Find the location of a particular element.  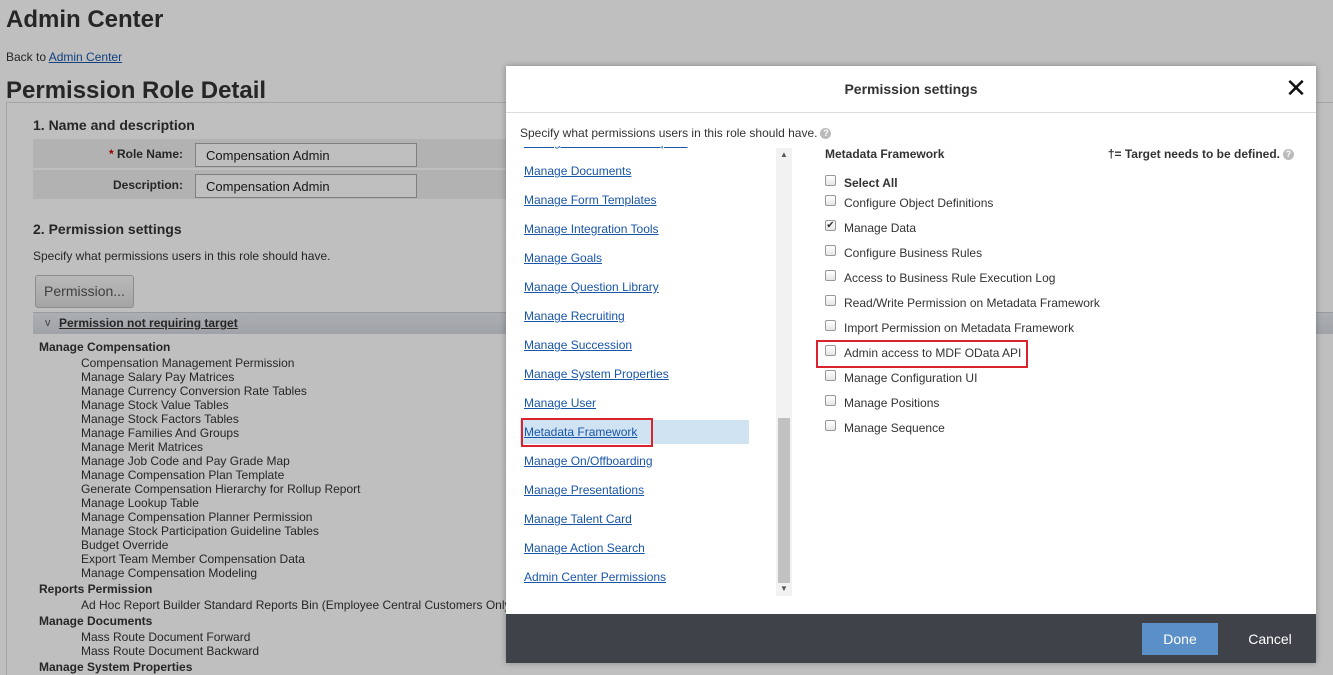

close-icon: ✕ is located at coordinates (1296, 88).